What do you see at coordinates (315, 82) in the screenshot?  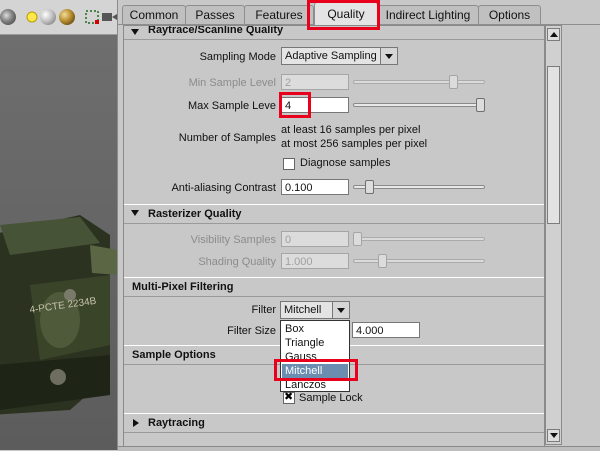 I see `min-sample-level-field: 2` at bounding box center [315, 82].